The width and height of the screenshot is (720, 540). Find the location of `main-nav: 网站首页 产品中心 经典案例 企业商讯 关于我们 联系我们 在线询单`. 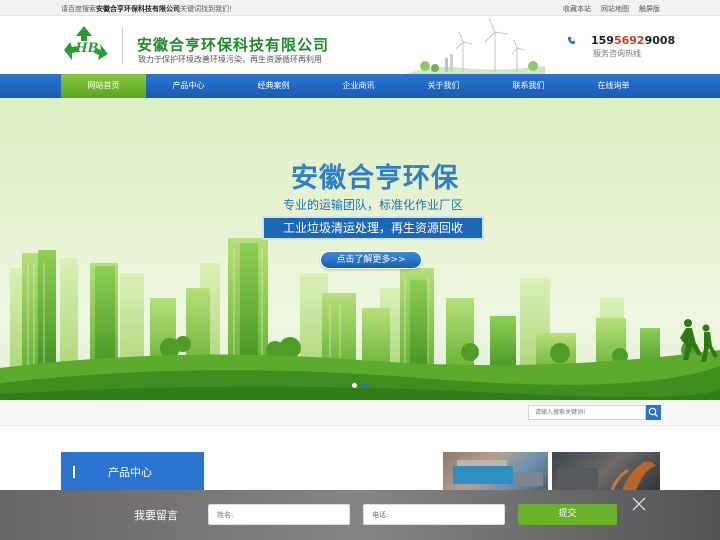

main-nav: 网站首页 产品中心 经典案例 企业商讯 关于我们 联系我们 在线询单 is located at coordinates (360, 86).